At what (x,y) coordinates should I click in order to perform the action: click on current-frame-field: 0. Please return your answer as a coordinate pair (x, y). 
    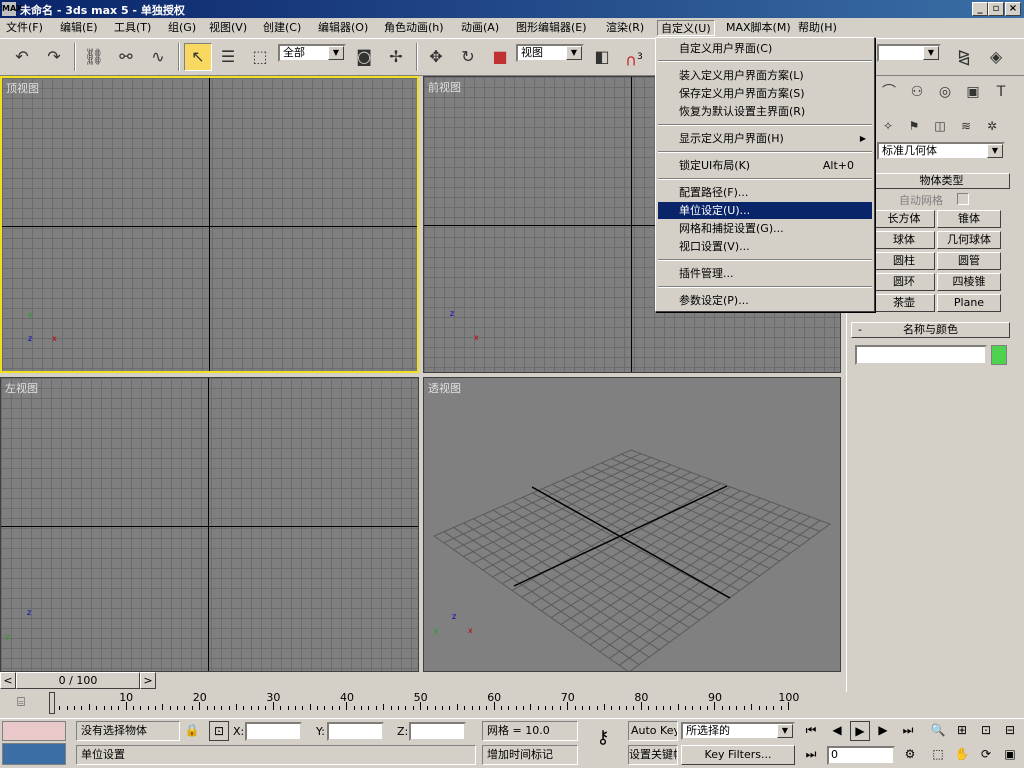
    Looking at the image, I should click on (861, 755).